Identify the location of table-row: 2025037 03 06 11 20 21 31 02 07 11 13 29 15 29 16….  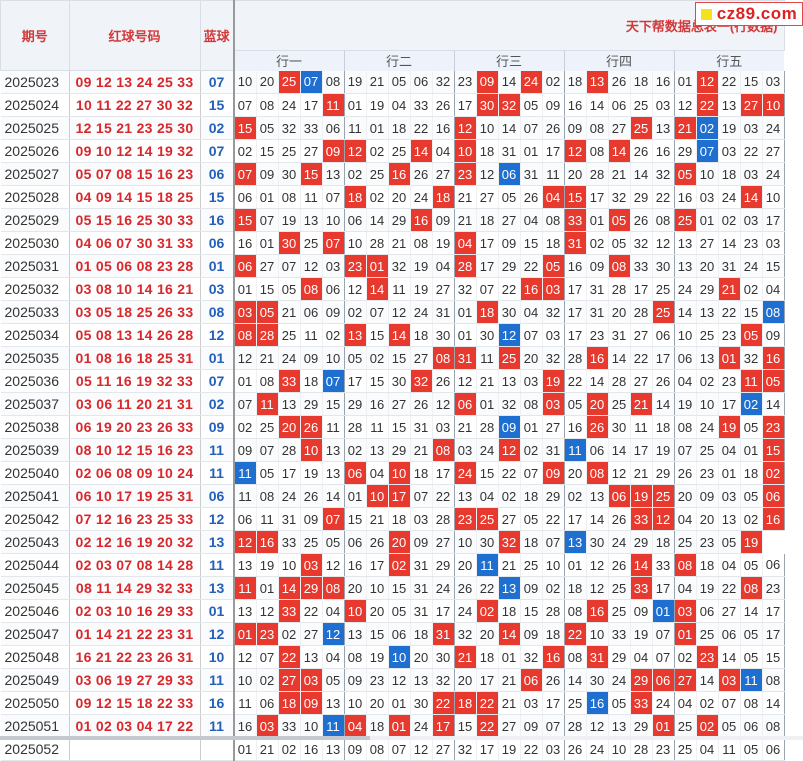
(392, 404).